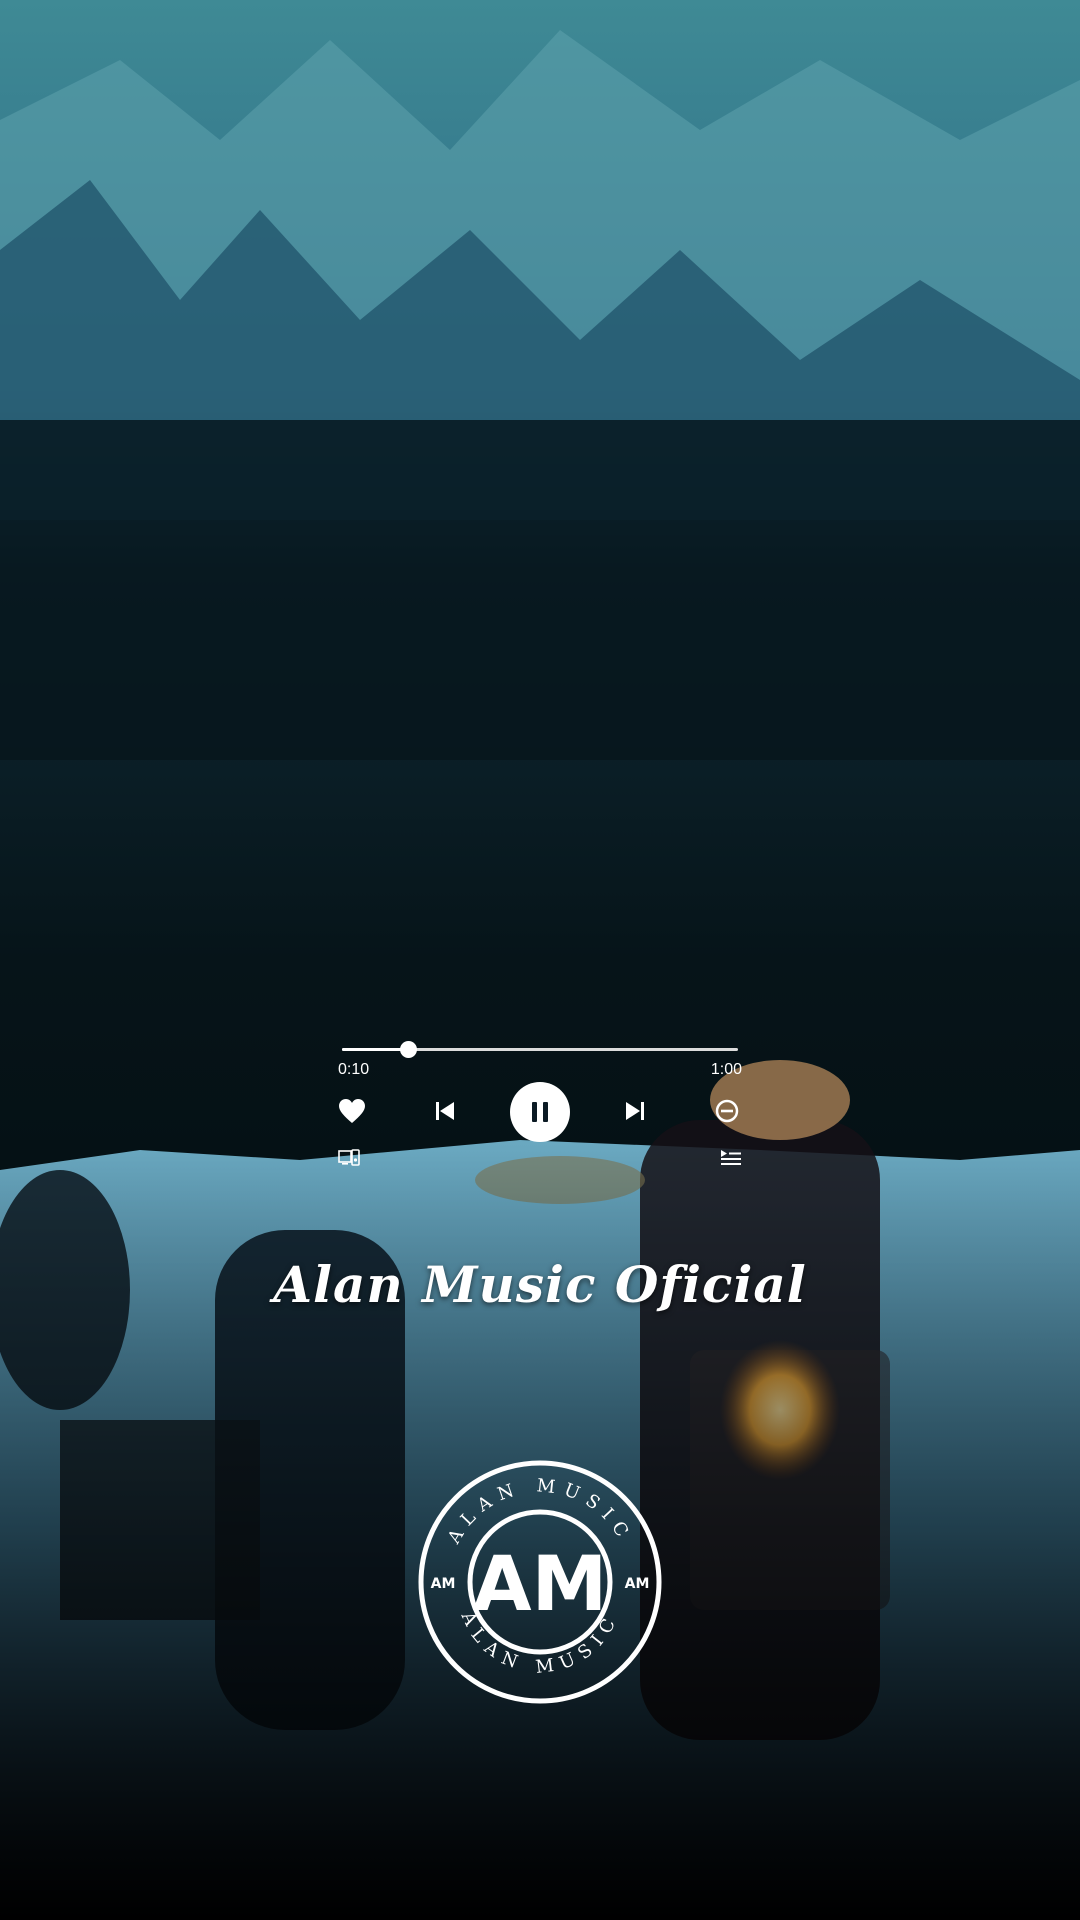  I want to click on progress-bar, so click(540, 1049).